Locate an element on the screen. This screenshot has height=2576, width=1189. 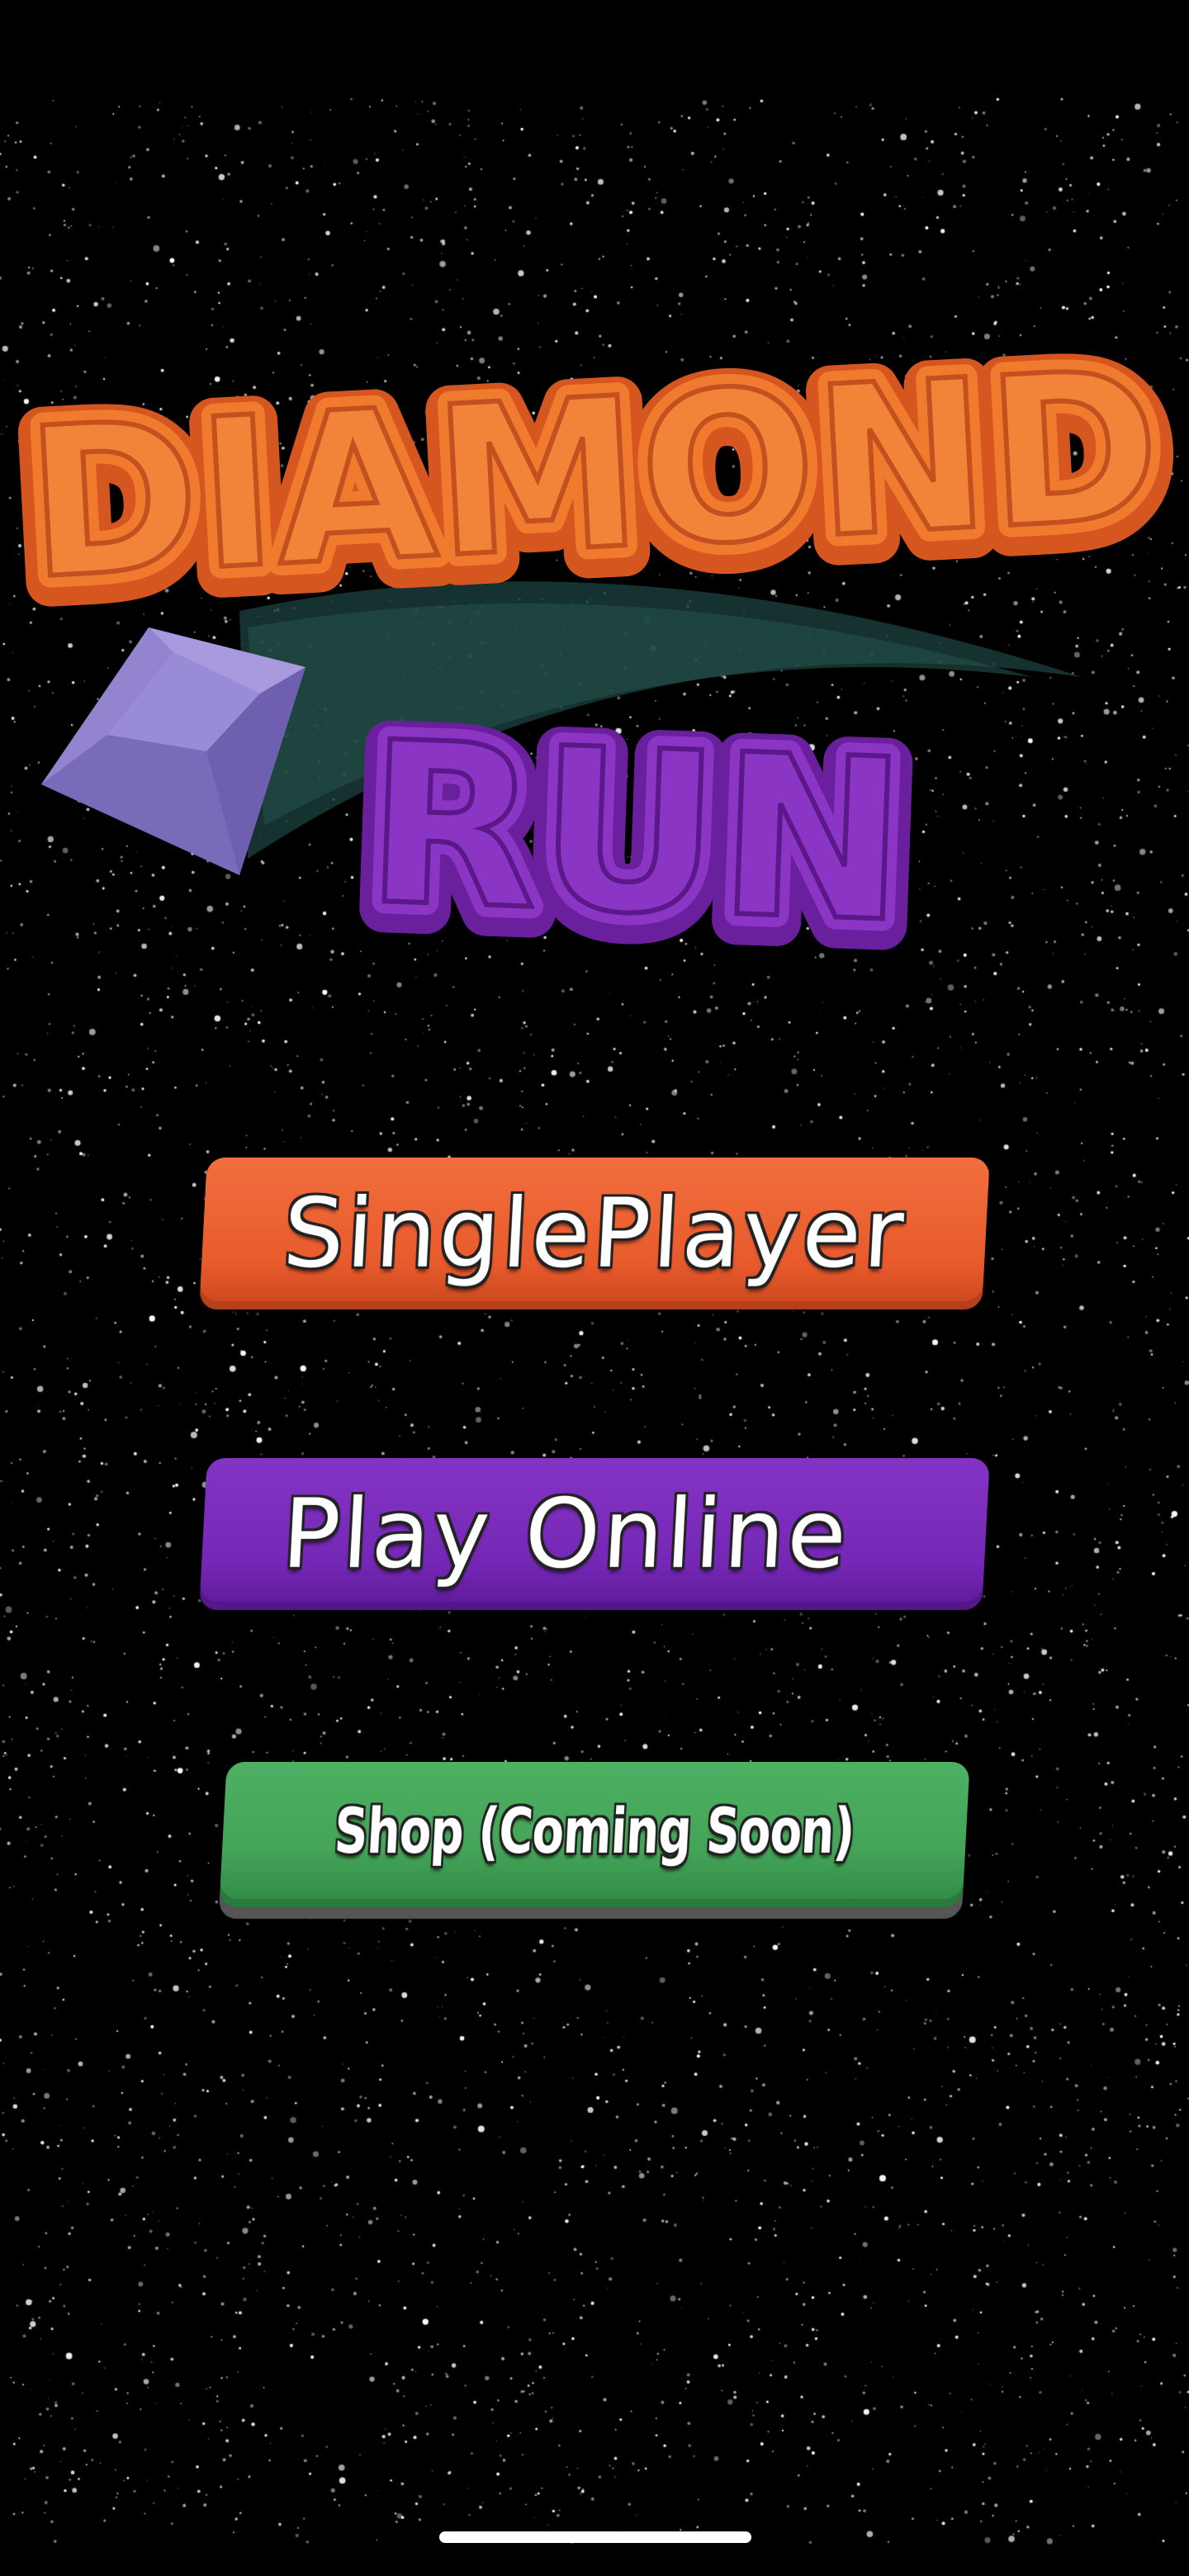
single-player-button: SinglePlayer is located at coordinates (594, 1233).